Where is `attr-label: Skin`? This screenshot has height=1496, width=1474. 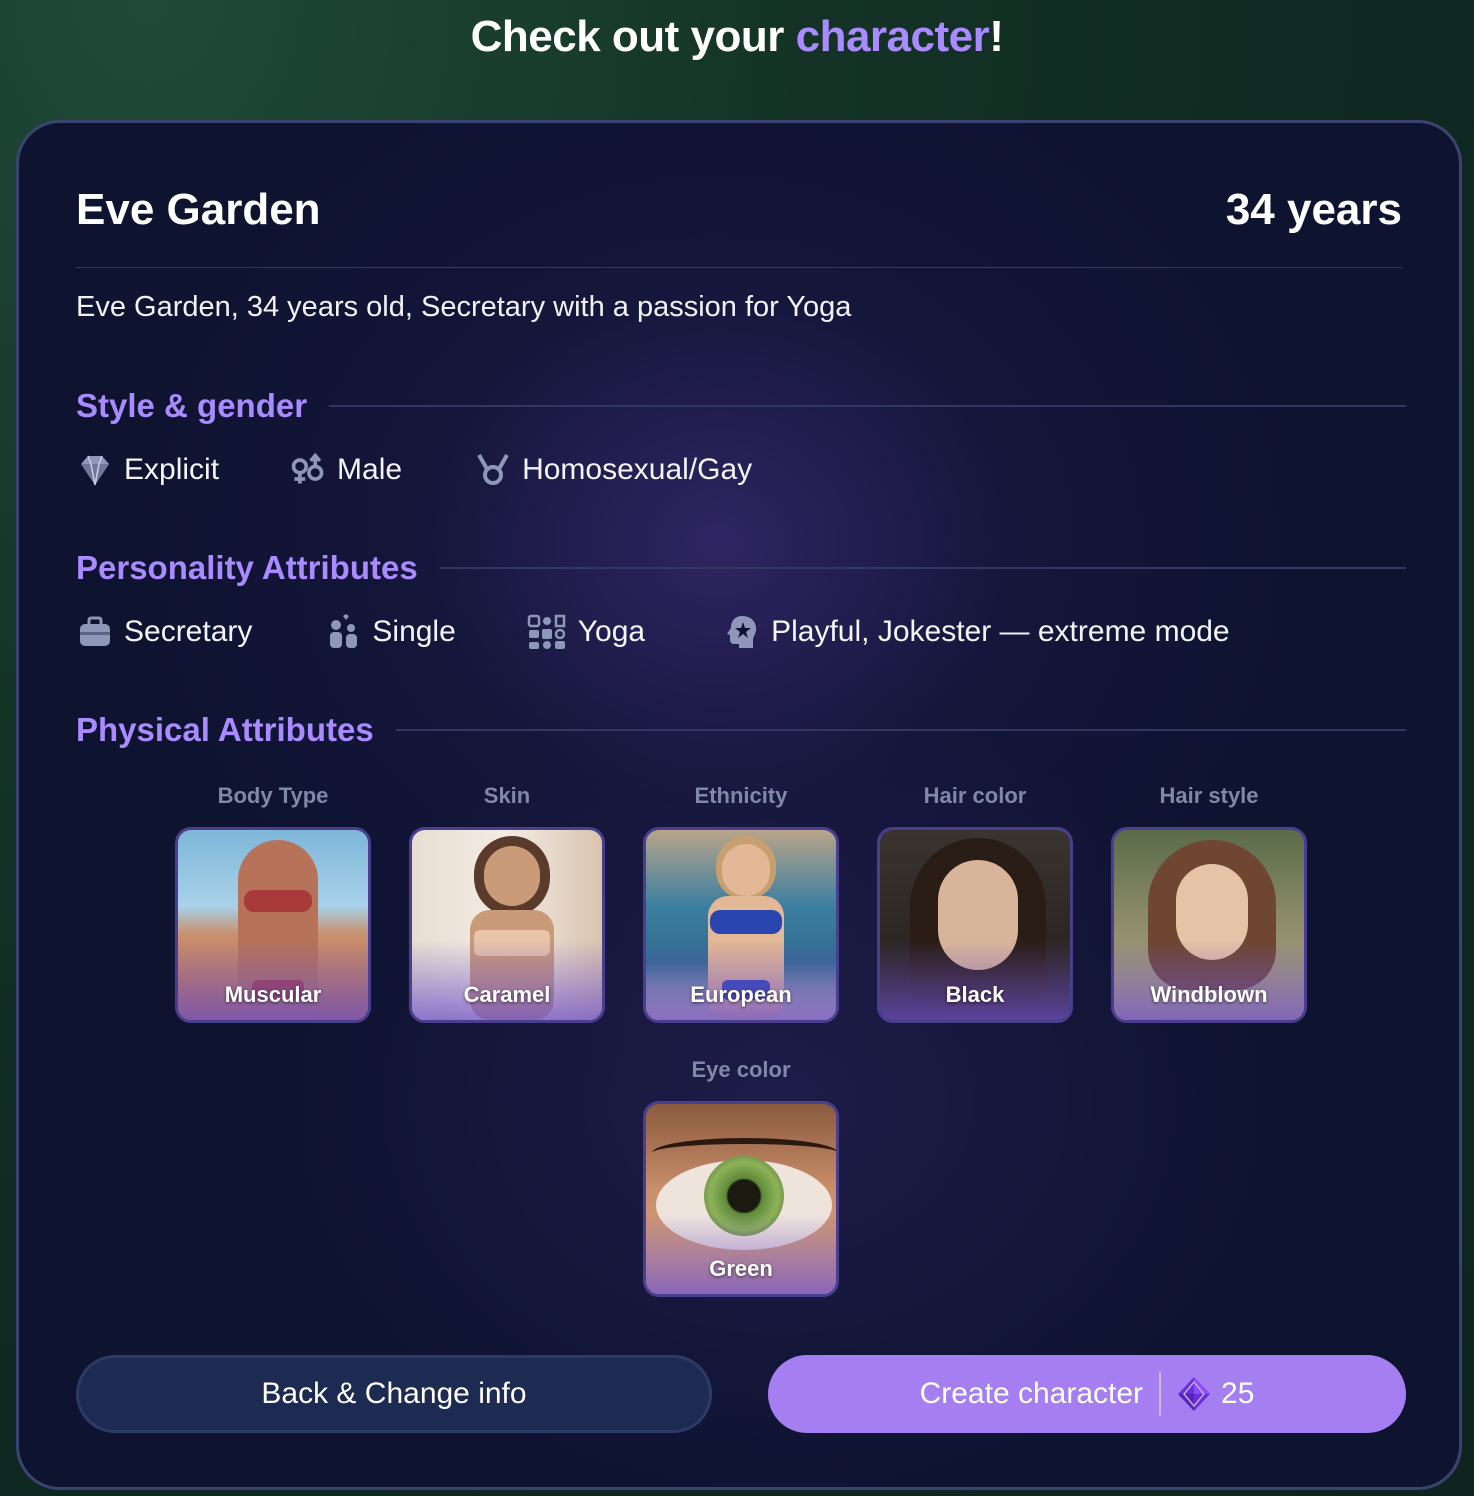
attr-label: Skin is located at coordinates (507, 795).